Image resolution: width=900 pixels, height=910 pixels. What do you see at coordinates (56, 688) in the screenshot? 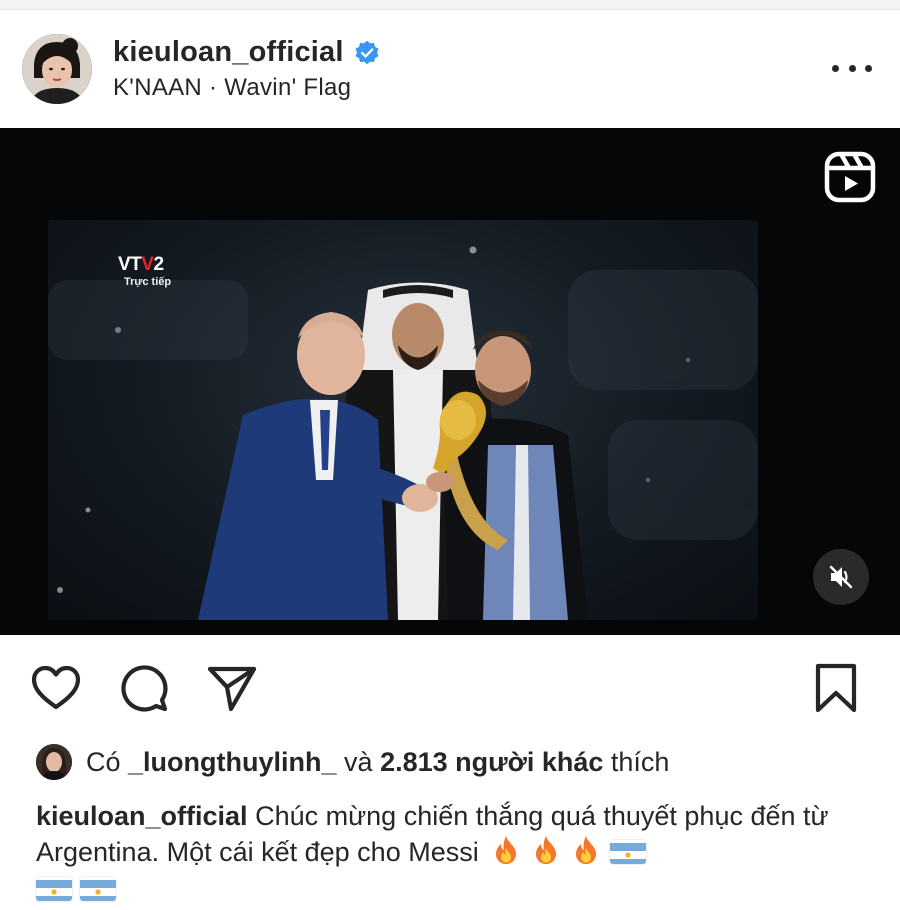
I see `like-heart-icon` at bounding box center [56, 688].